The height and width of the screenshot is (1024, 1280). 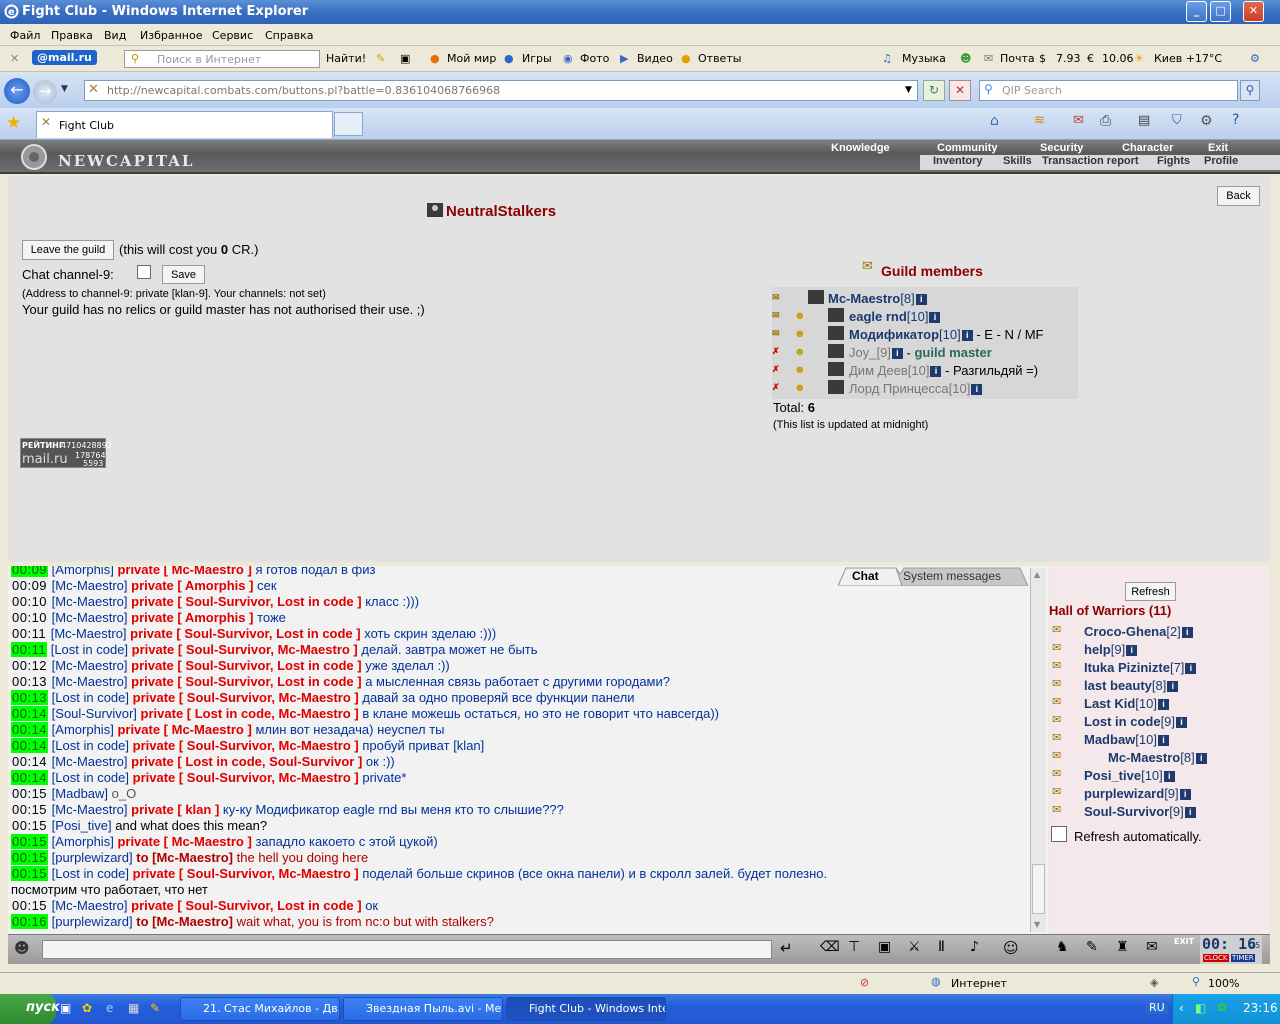 What do you see at coordinates (1173, 161) in the screenshot?
I see `subnav-fights: Fights` at bounding box center [1173, 161].